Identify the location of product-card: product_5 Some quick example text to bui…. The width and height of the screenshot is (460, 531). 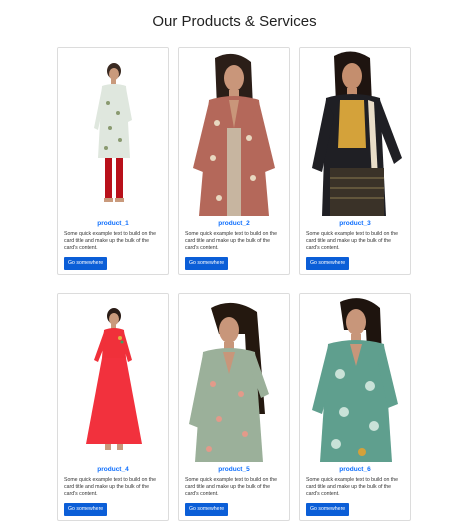
(234, 407).